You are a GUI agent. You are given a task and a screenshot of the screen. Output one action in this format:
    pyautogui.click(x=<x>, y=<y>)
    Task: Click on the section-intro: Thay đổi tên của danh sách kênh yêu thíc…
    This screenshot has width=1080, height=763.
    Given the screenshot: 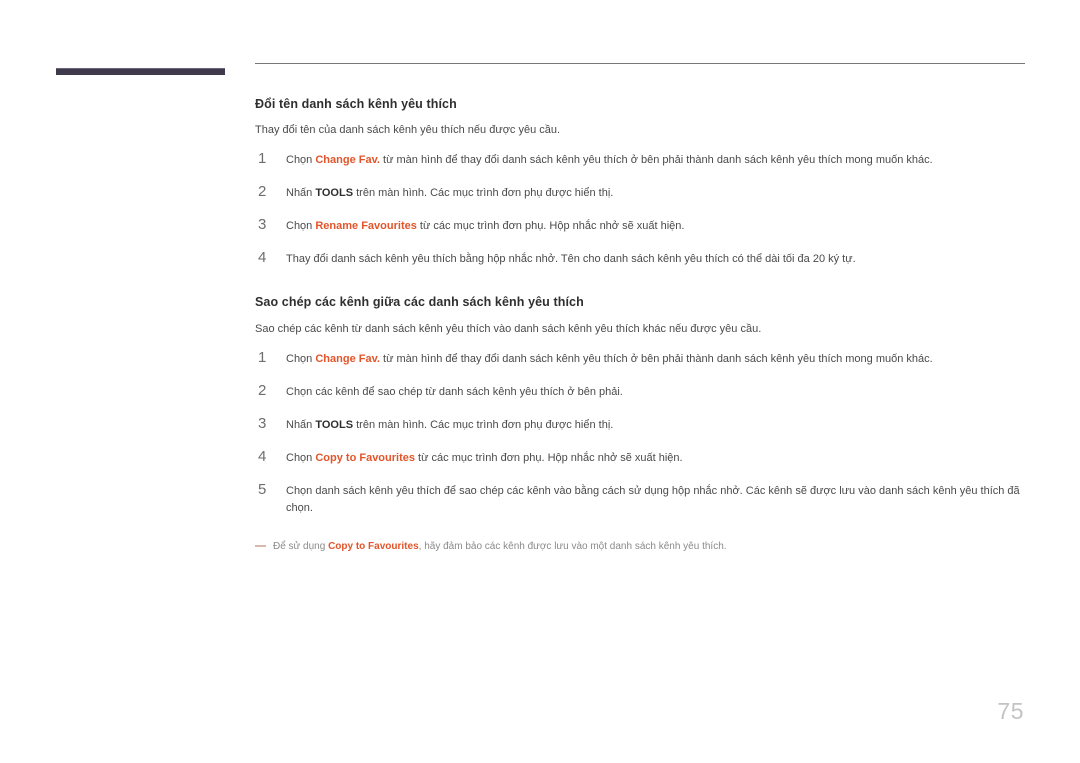 What is the action you would take?
    pyautogui.click(x=408, y=130)
    